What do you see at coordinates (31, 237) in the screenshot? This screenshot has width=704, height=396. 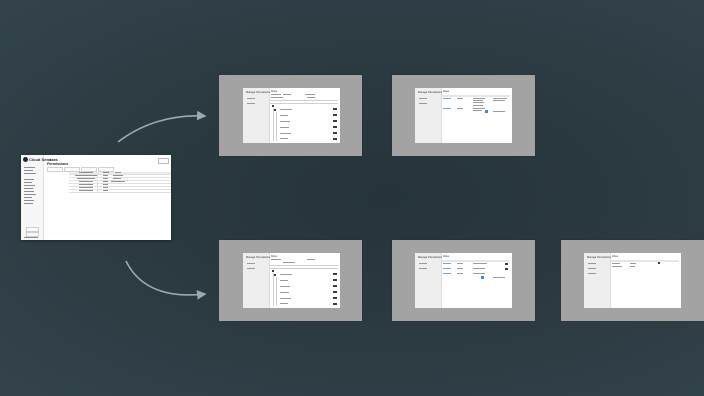 I see `sidebar-footer-text` at bounding box center [31, 237].